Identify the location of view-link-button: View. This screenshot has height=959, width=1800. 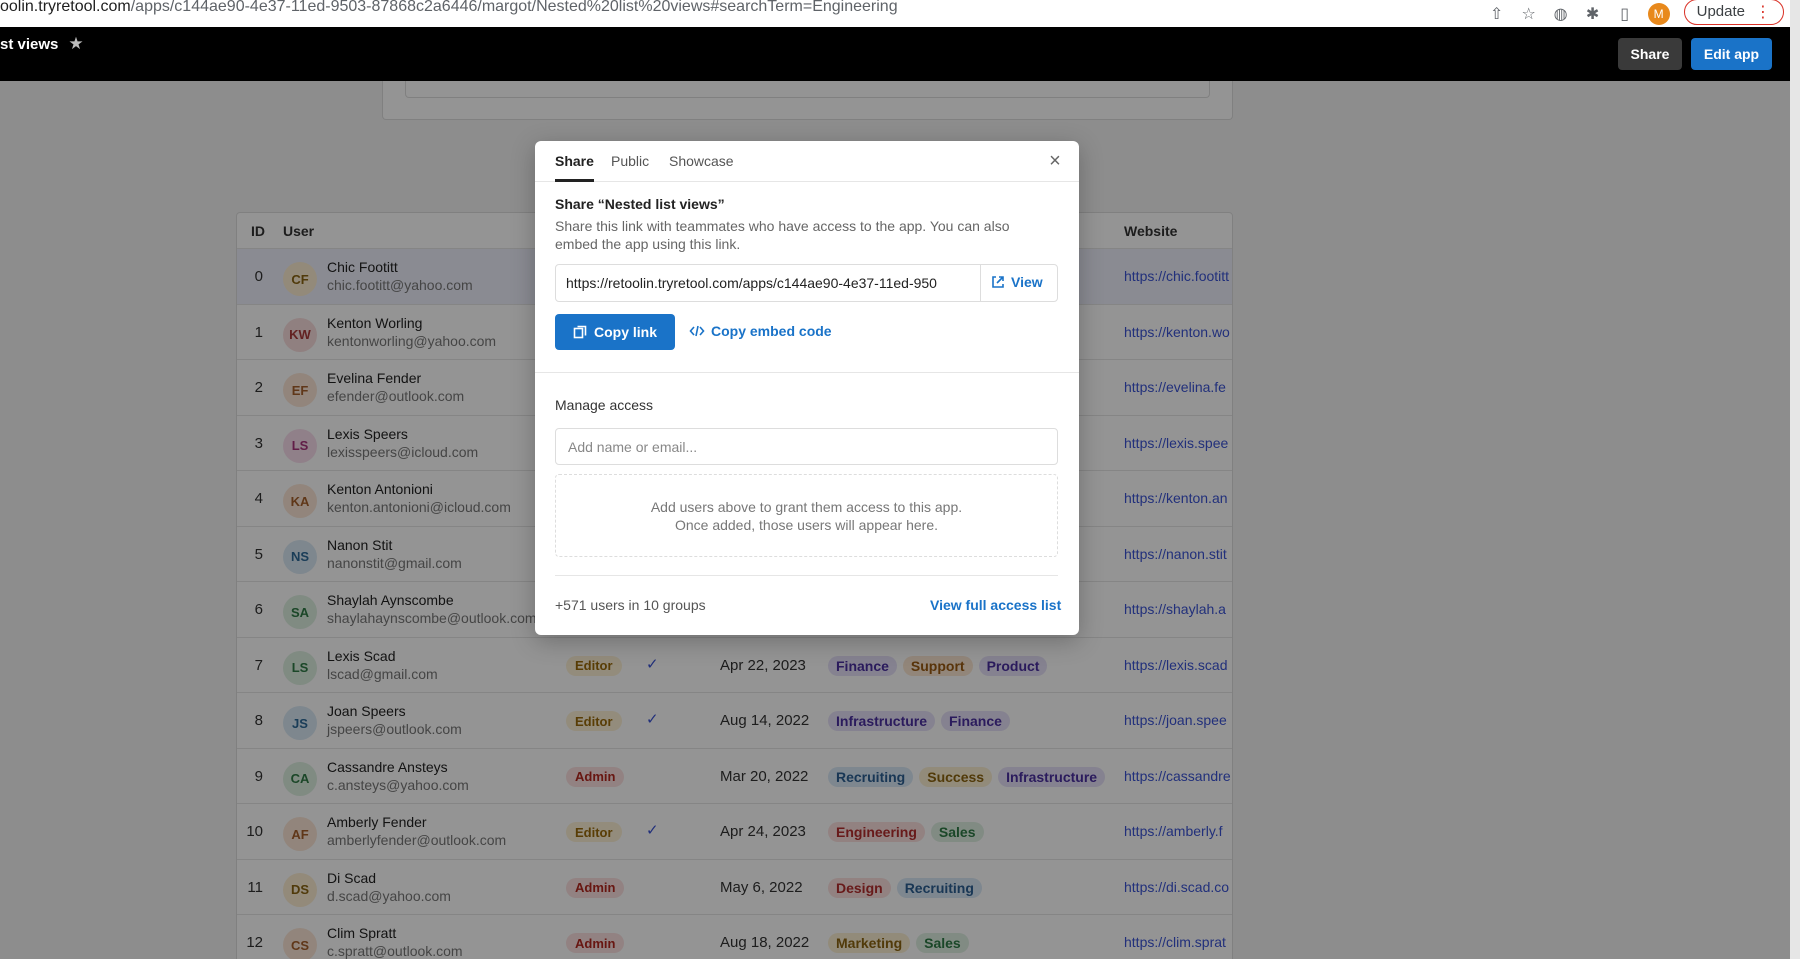
(1017, 282).